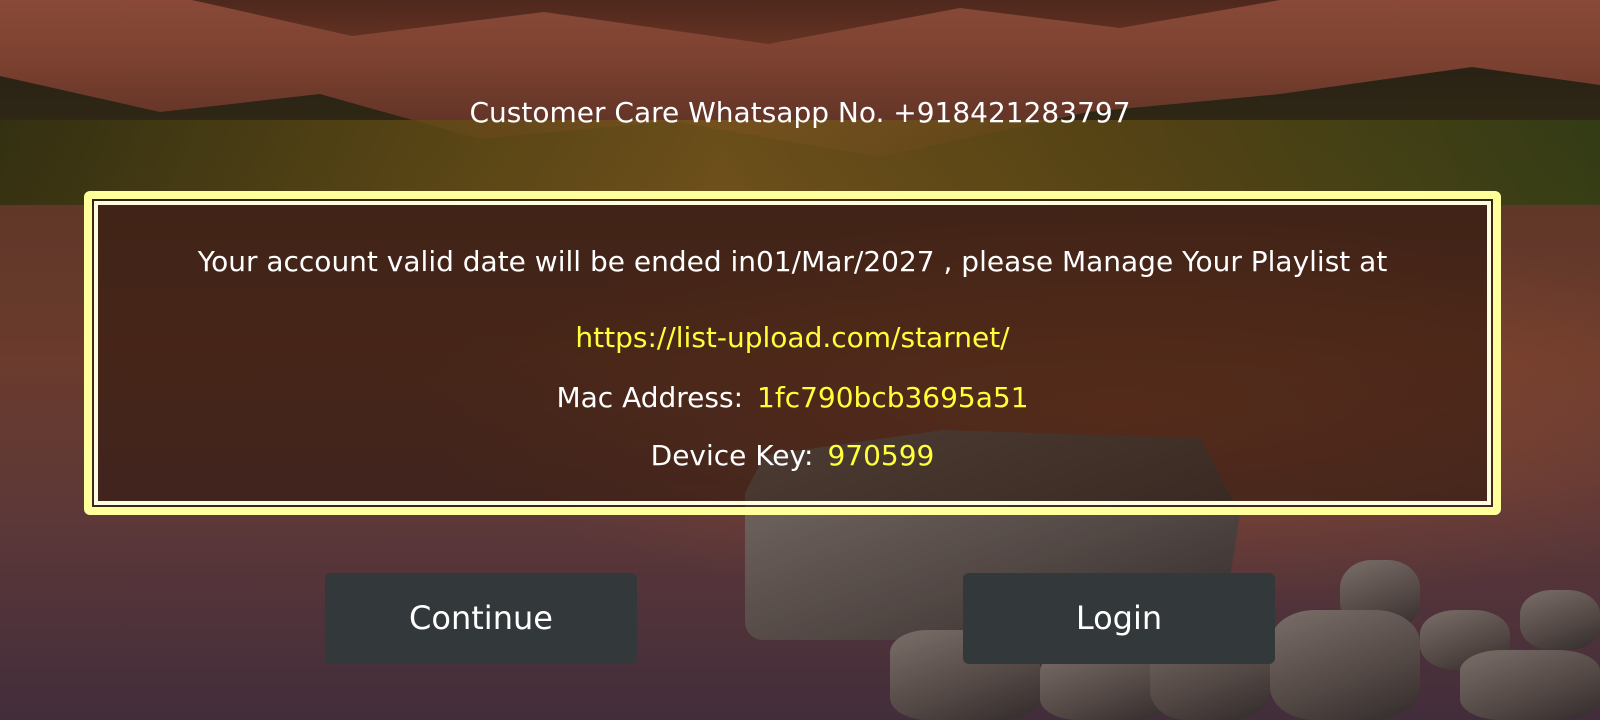 This screenshot has width=1600, height=720. I want to click on device-key-label: Device Key:, so click(732, 455).